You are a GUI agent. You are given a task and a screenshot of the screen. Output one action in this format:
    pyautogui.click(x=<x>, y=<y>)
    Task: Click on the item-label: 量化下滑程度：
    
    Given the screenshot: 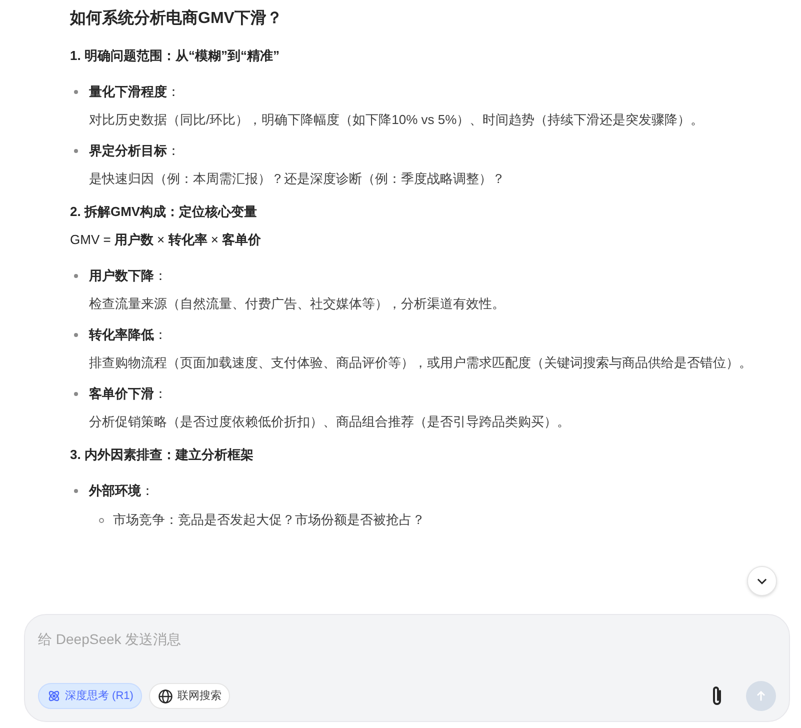 What is the action you would take?
    pyautogui.click(x=135, y=92)
    